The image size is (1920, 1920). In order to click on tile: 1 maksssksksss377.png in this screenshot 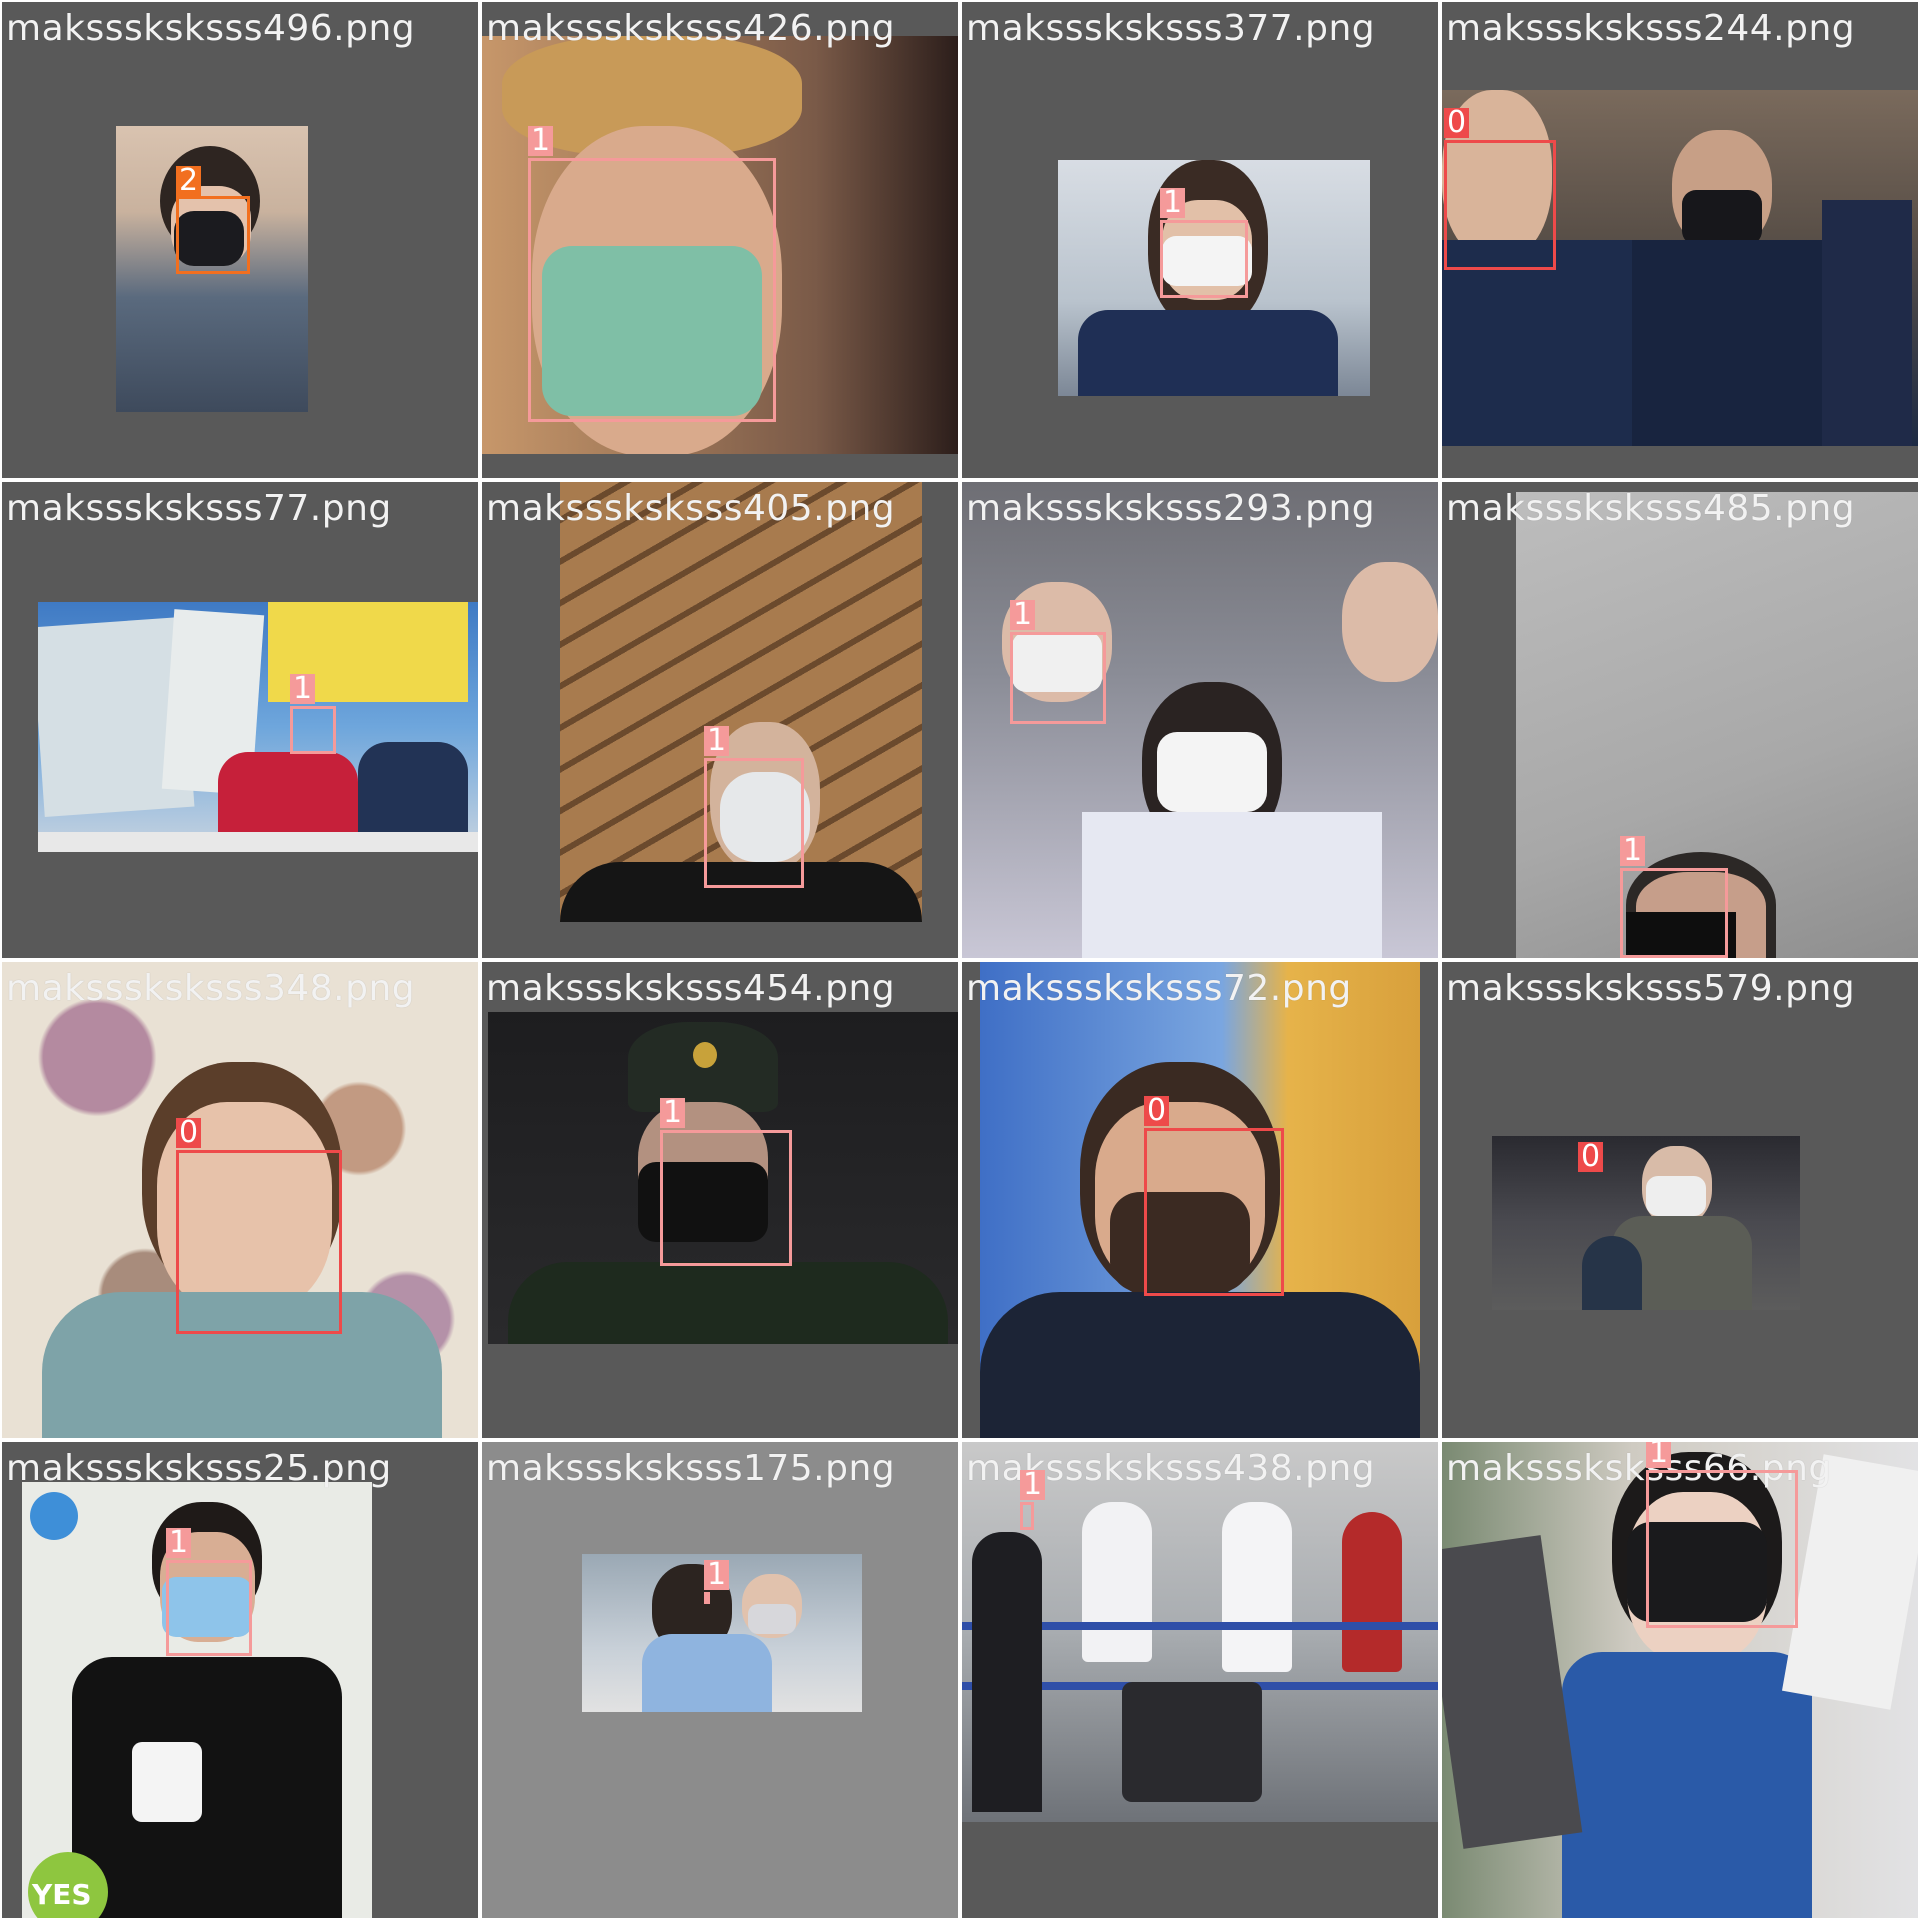, I will do `click(1200, 240)`.